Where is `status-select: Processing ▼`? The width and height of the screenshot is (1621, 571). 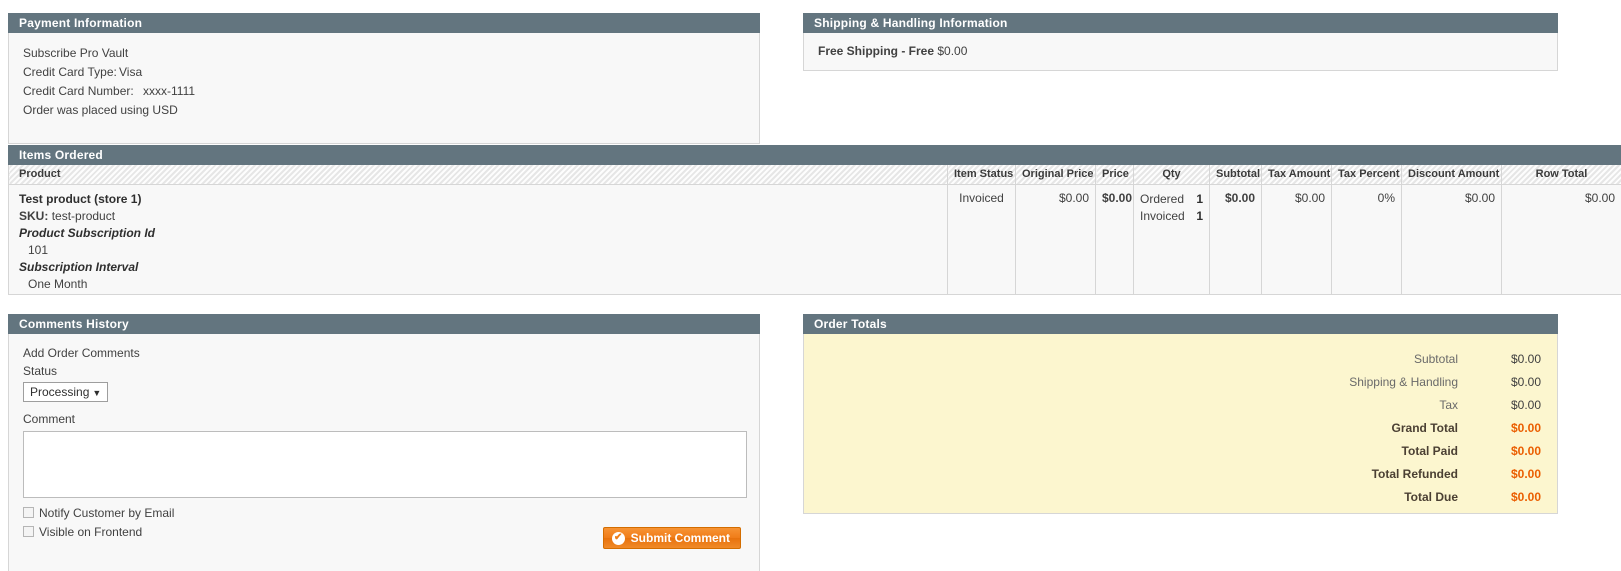
status-select: Processing ▼ is located at coordinates (66, 392).